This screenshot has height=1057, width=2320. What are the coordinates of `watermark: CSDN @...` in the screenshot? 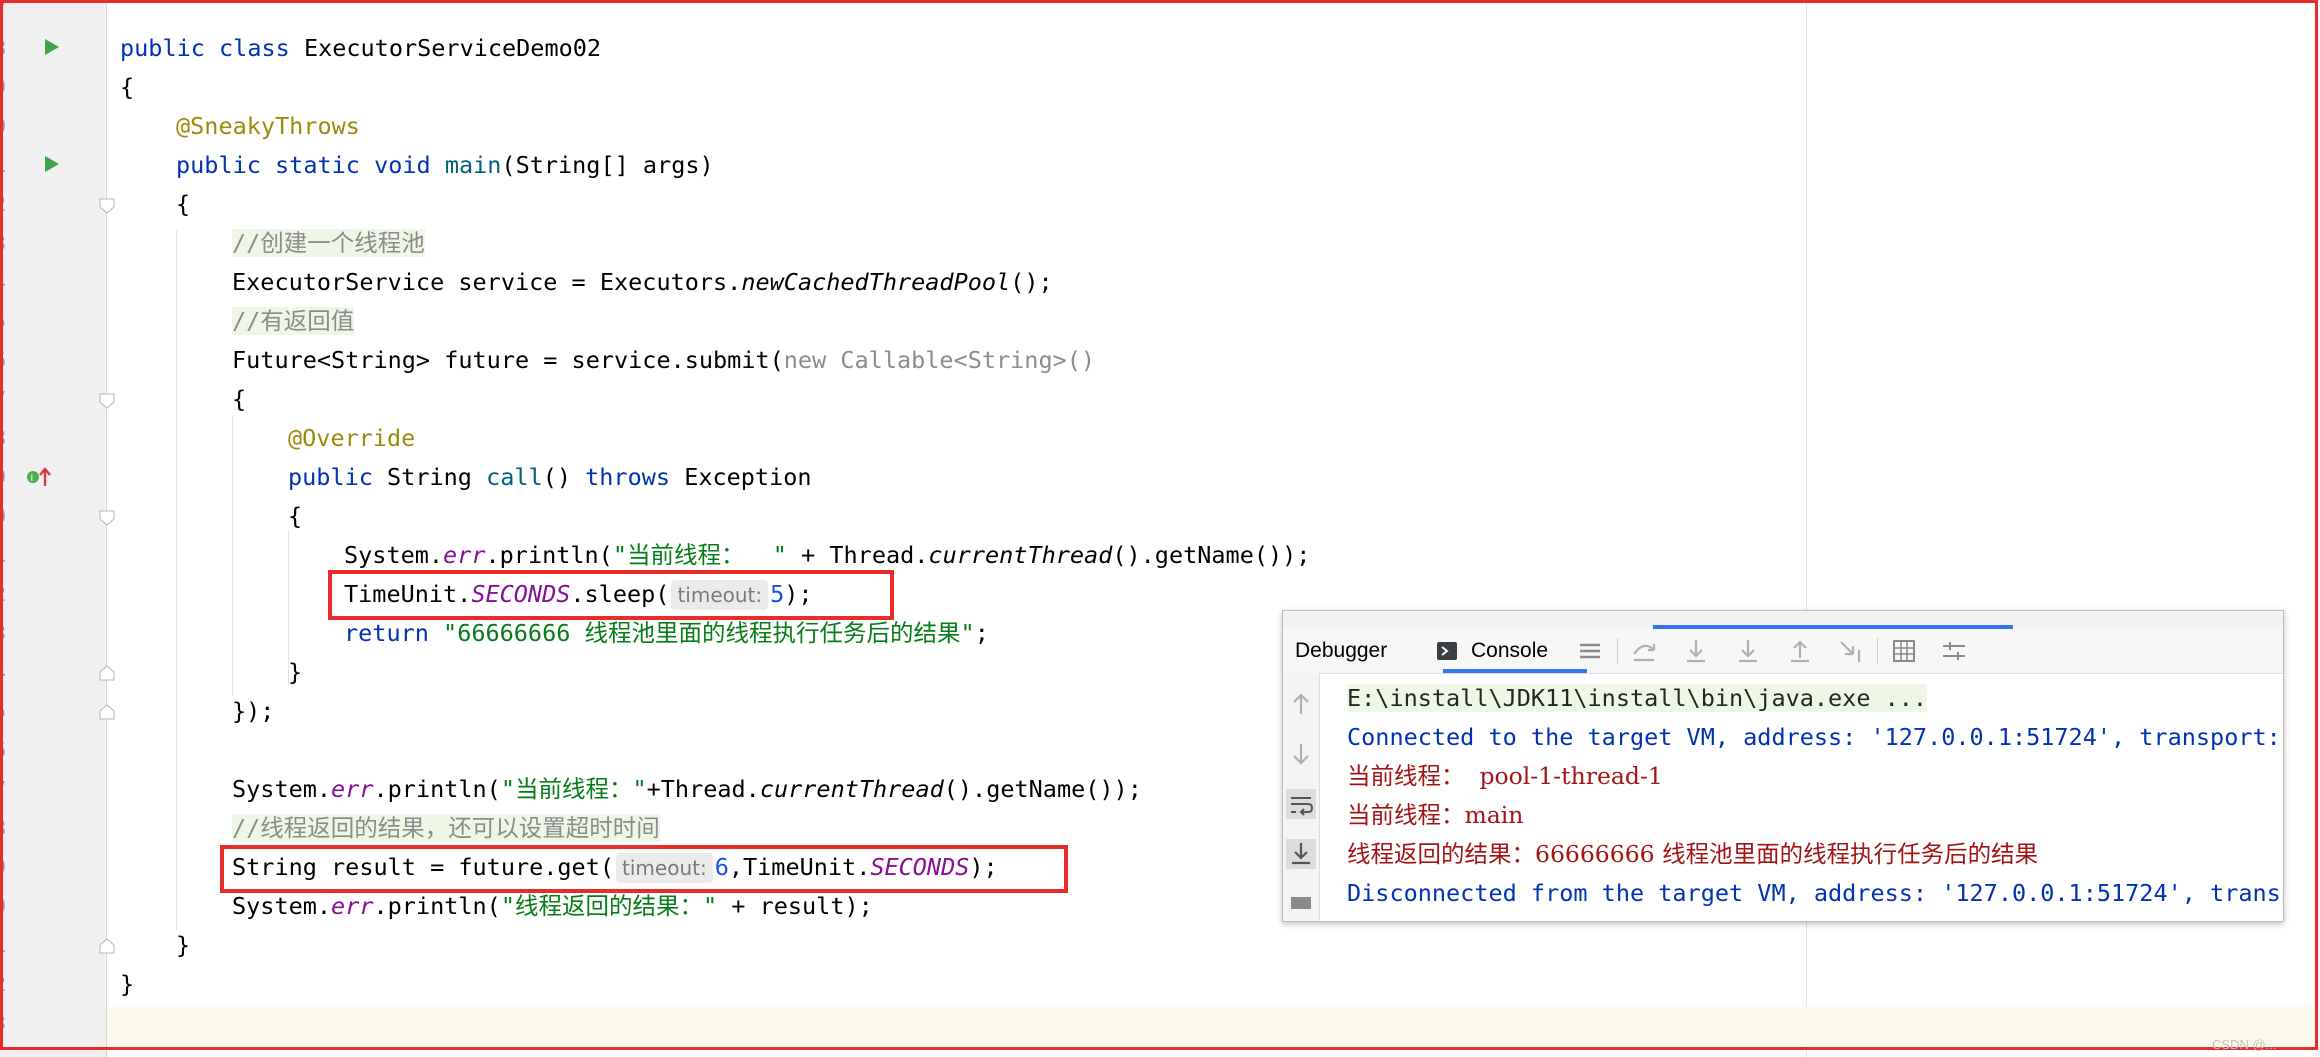 It's located at (2244, 1044).